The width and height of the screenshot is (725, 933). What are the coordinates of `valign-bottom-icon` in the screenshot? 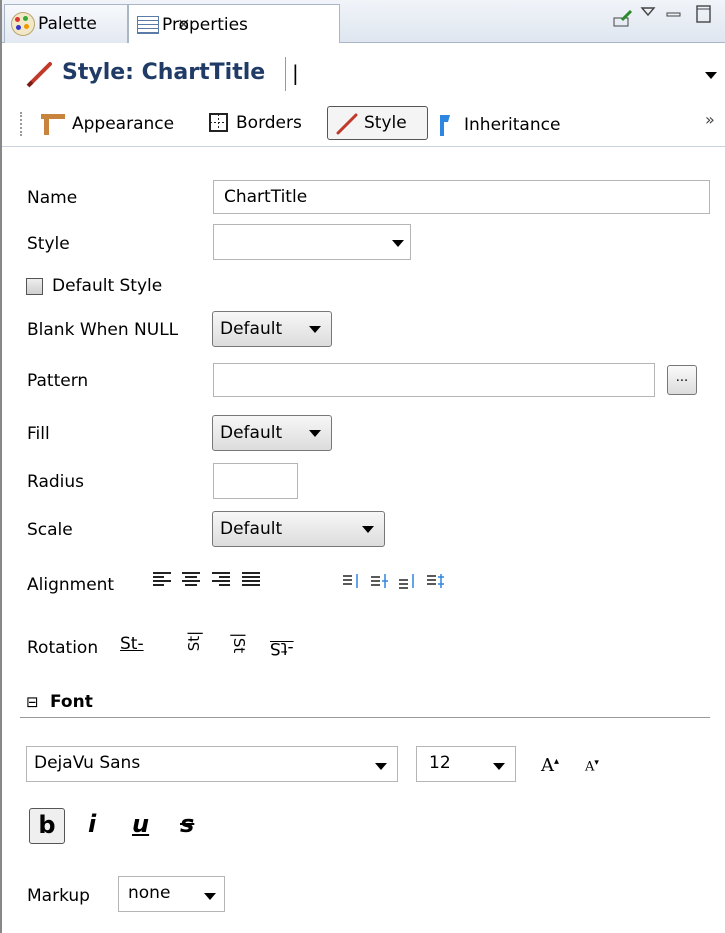 It's located at (408, 583).